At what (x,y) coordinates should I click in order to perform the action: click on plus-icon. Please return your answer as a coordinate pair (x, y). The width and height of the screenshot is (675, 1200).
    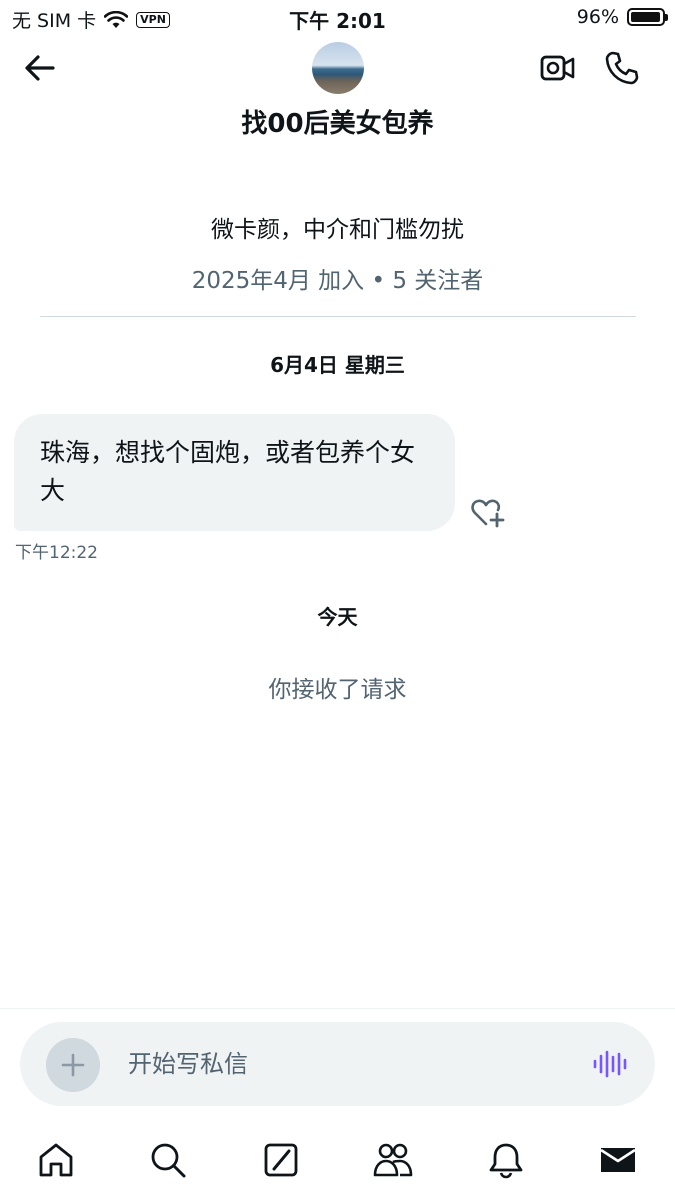
    Looking at the image, I should click on (73, 1065).